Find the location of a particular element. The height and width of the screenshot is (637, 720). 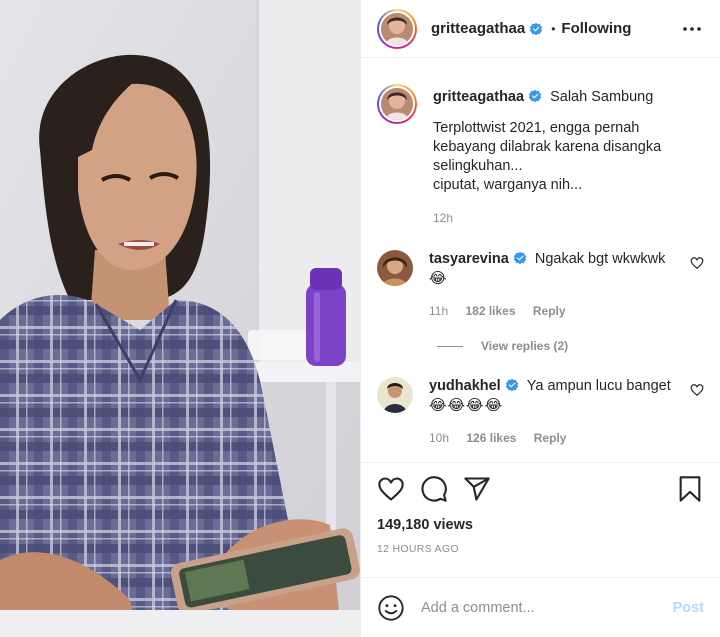

post-header: gritteagathaa • Following is located at coordinates (540, 29).